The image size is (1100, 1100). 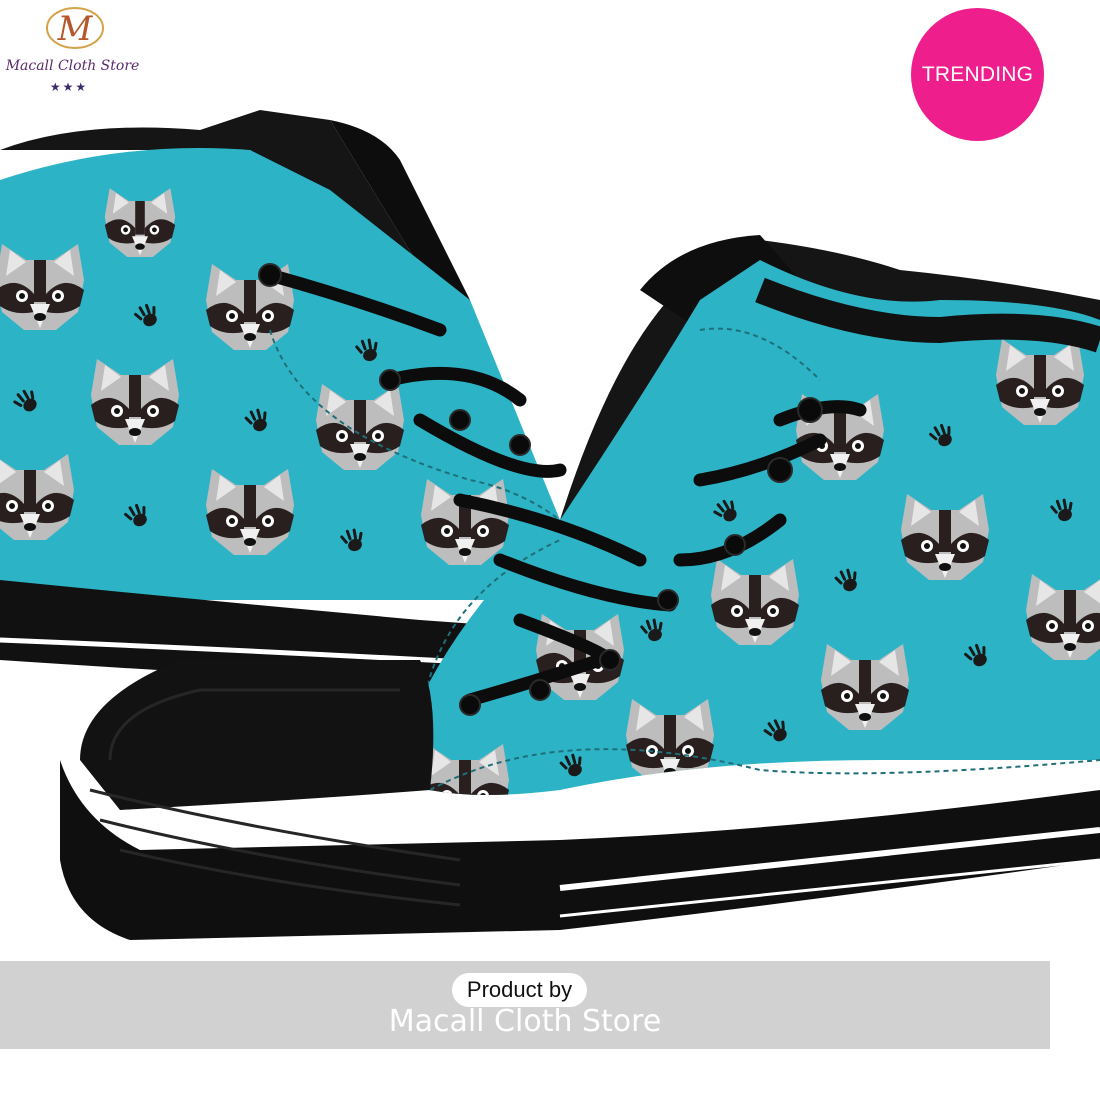 I want to click on logo-stars: ★★★, so click(x=69, y=87).